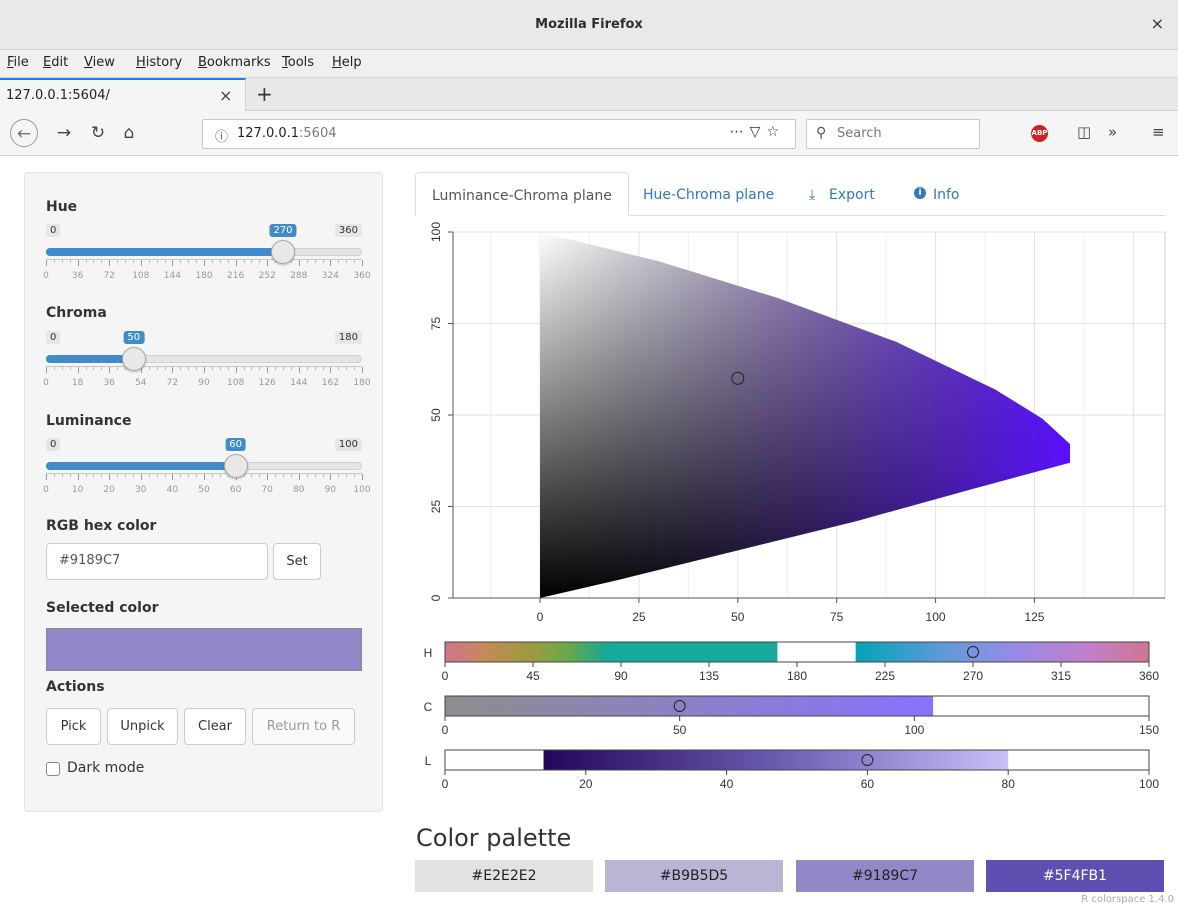 This screenshot has height=909, width=1178. What do you see at coordinates (1149, 730) in the screenshot?
I see `strip-tick-label: 150` at bounding box center [1149, 730].